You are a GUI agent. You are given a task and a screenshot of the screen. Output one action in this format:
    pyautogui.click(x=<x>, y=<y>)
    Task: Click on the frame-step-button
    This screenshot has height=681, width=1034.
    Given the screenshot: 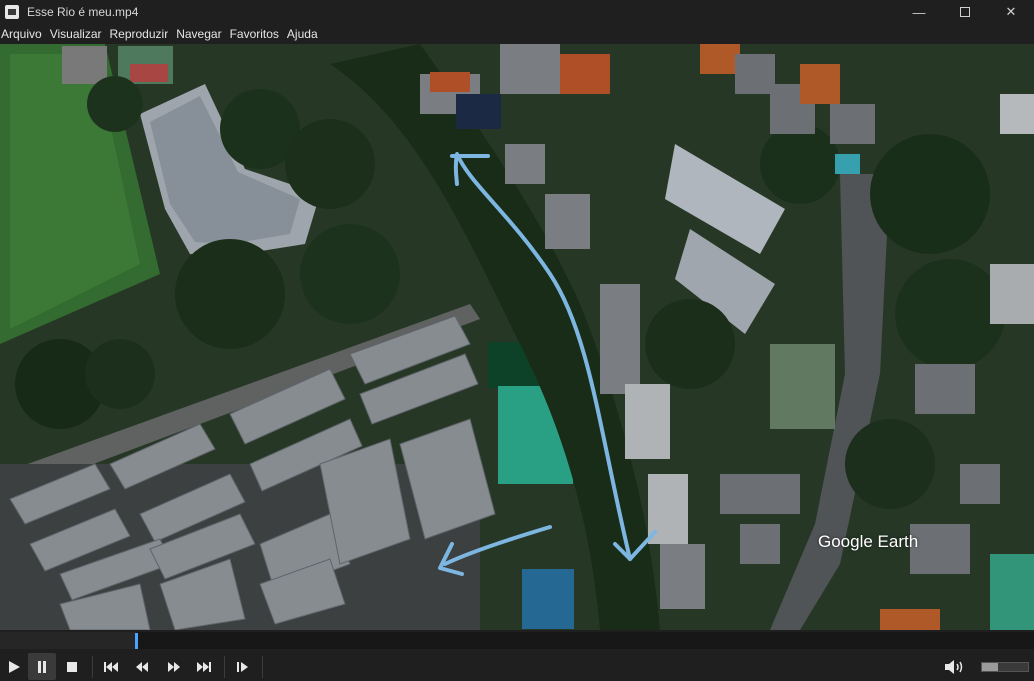 What is the action you would take?
    pyautogui.click(x=243, y=666)
    